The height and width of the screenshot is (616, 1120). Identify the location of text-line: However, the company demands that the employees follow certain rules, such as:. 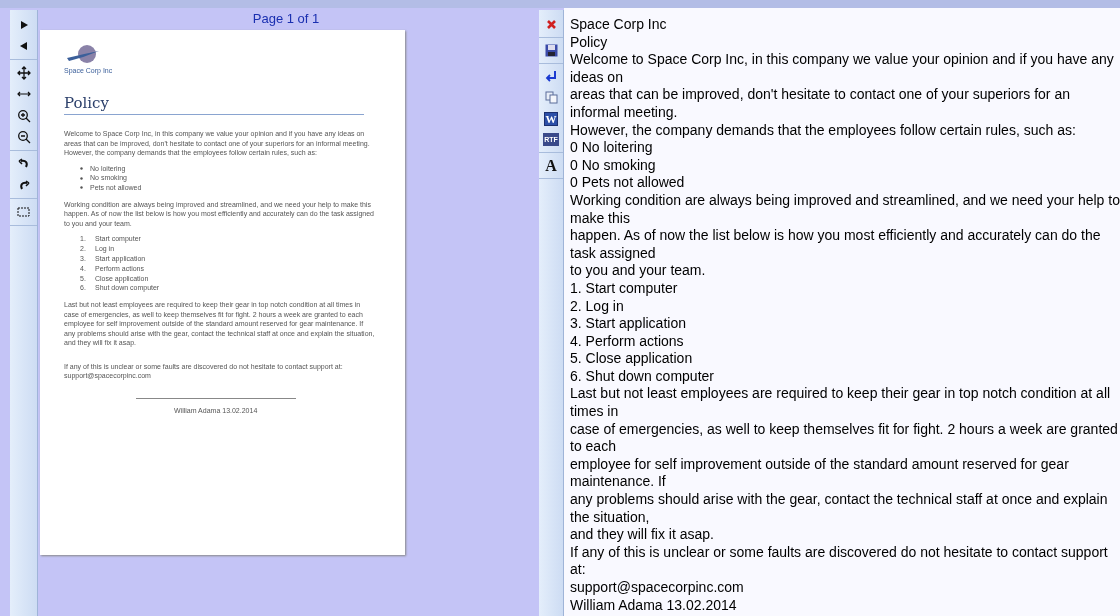
(823, 130).